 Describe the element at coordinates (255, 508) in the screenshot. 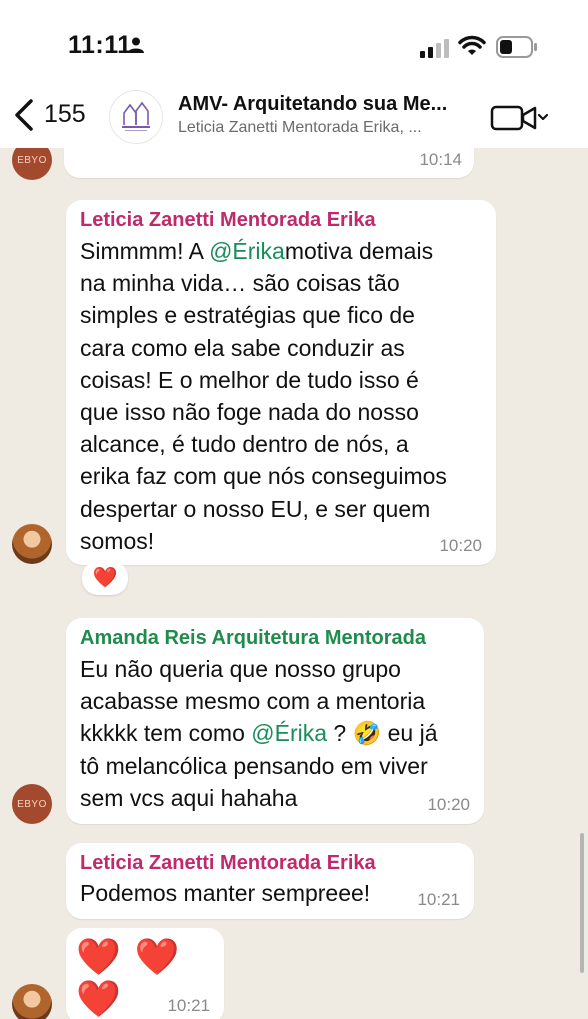

I see `text-line: despertar o nosso EU, e ser quem` at that location.